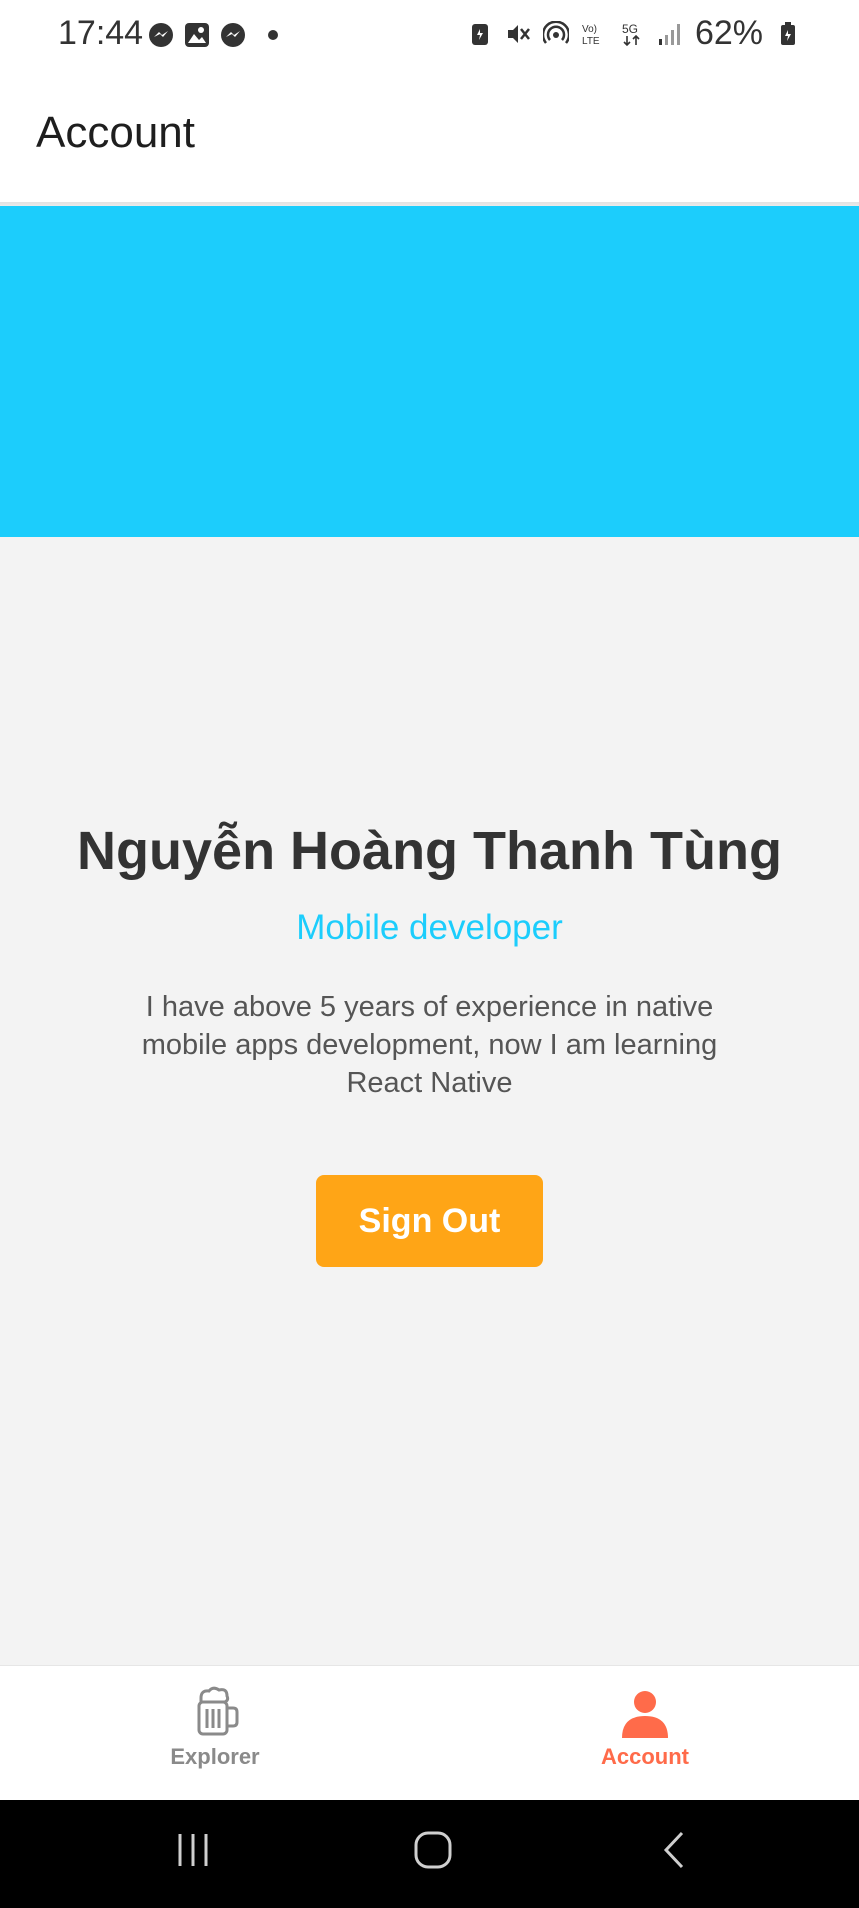 The height and width of the screenshot is (1908, 859). I want to click on tab-explorer: Explorer, so click(215, 1733).